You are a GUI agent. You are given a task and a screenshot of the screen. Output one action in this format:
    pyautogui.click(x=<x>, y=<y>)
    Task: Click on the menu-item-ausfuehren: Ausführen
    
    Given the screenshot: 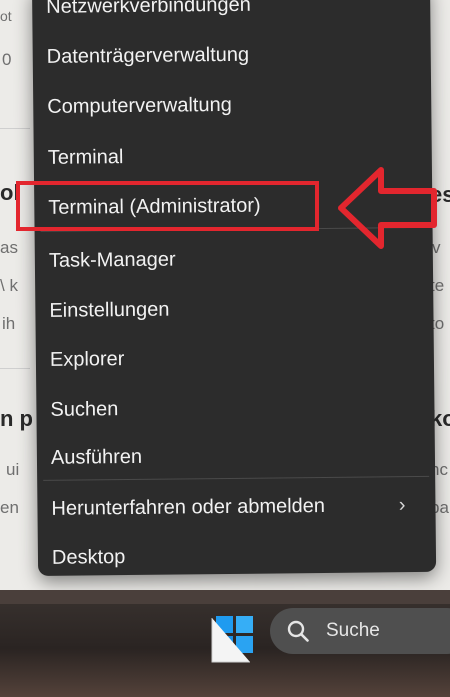 What is the action you would take?
    pyautogui.click(x=236, y=456)
    